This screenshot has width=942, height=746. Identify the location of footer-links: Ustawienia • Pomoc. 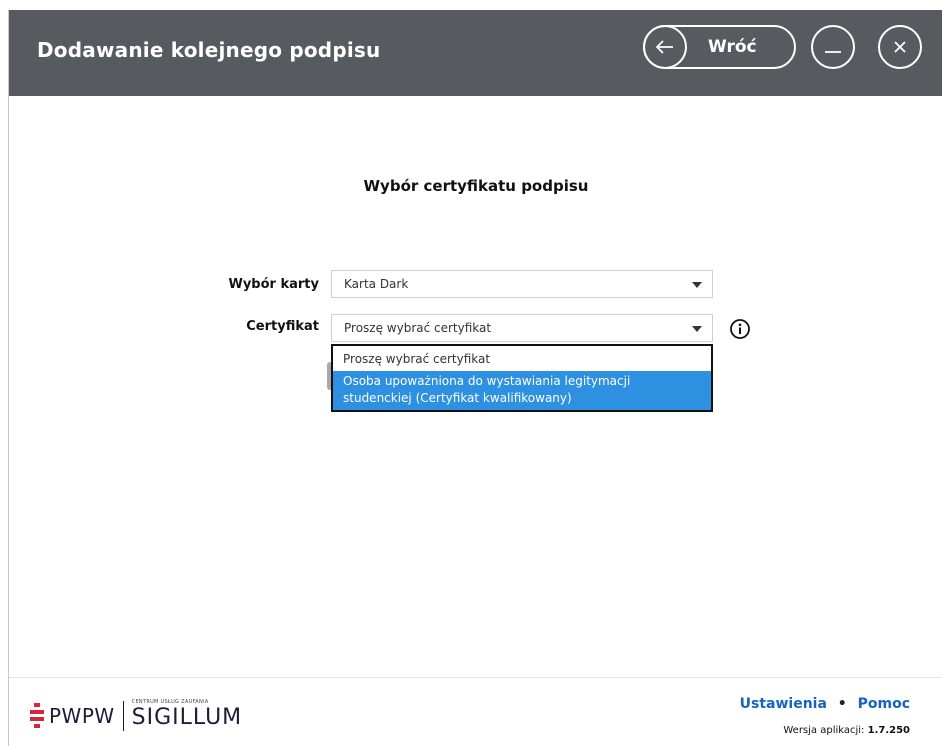
(825, 704).